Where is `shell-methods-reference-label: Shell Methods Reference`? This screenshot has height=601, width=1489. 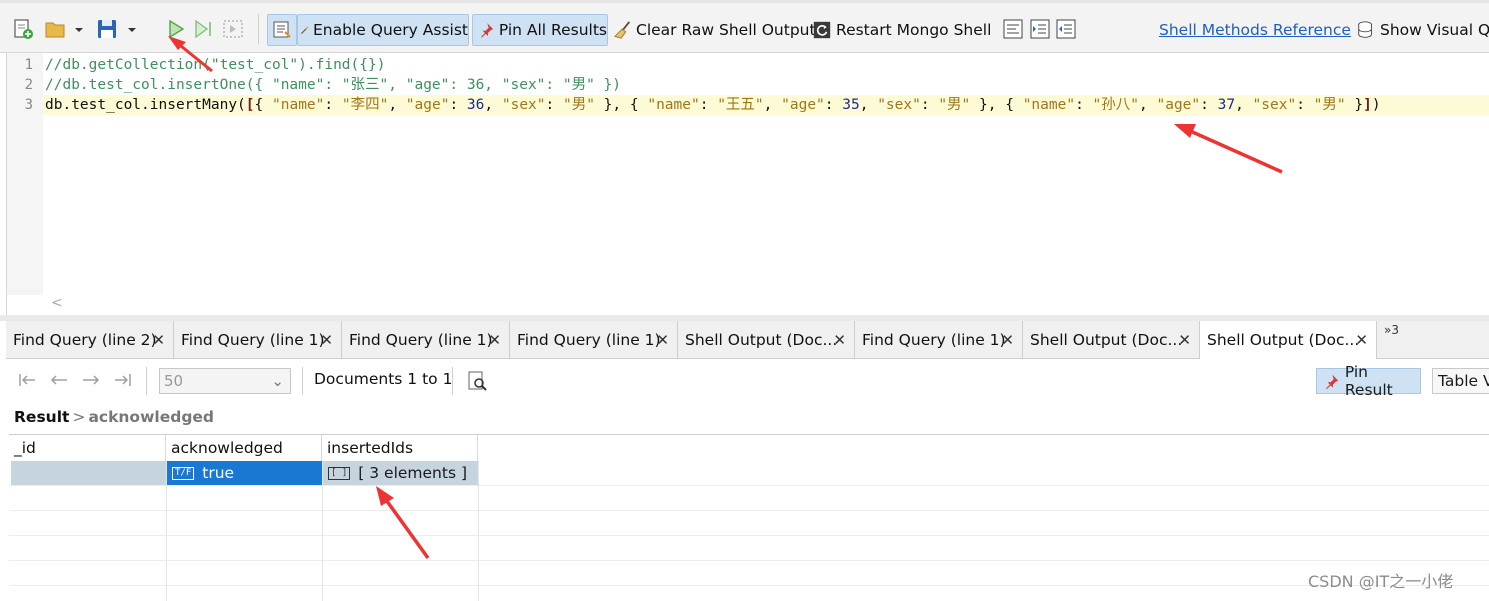
shell-methods-reference-label: Shell Methods Reference is located at coordinates (1255, 30).